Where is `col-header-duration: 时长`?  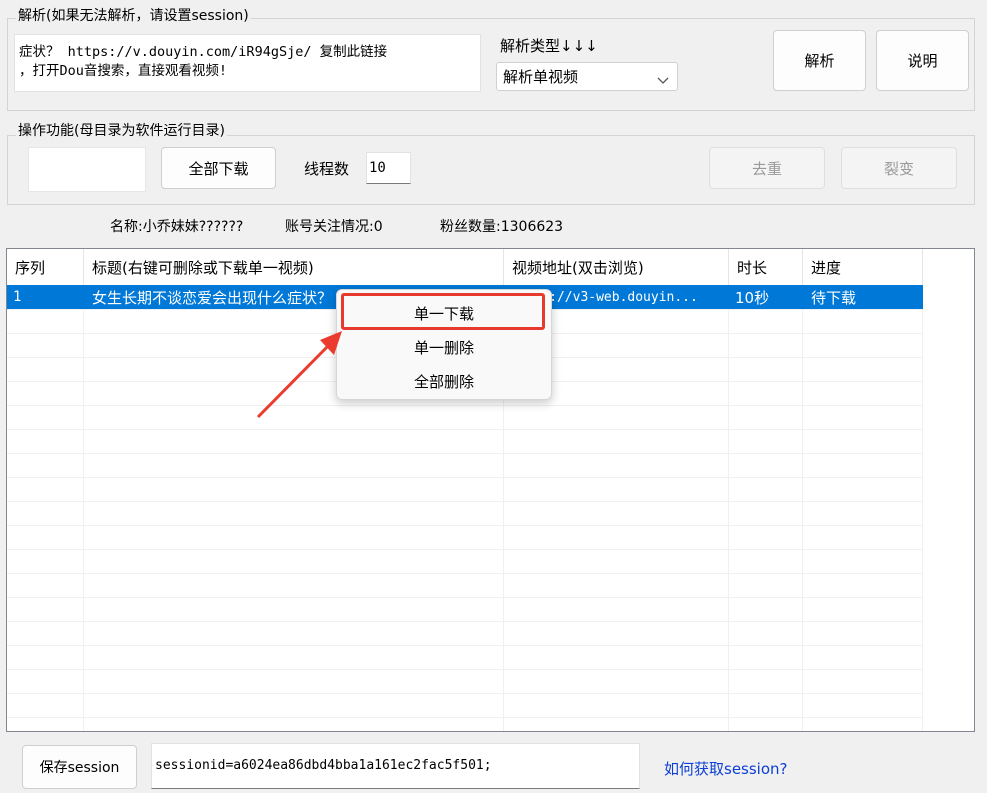 col-header-duration: 时长 is located at coordinates (766, 267).